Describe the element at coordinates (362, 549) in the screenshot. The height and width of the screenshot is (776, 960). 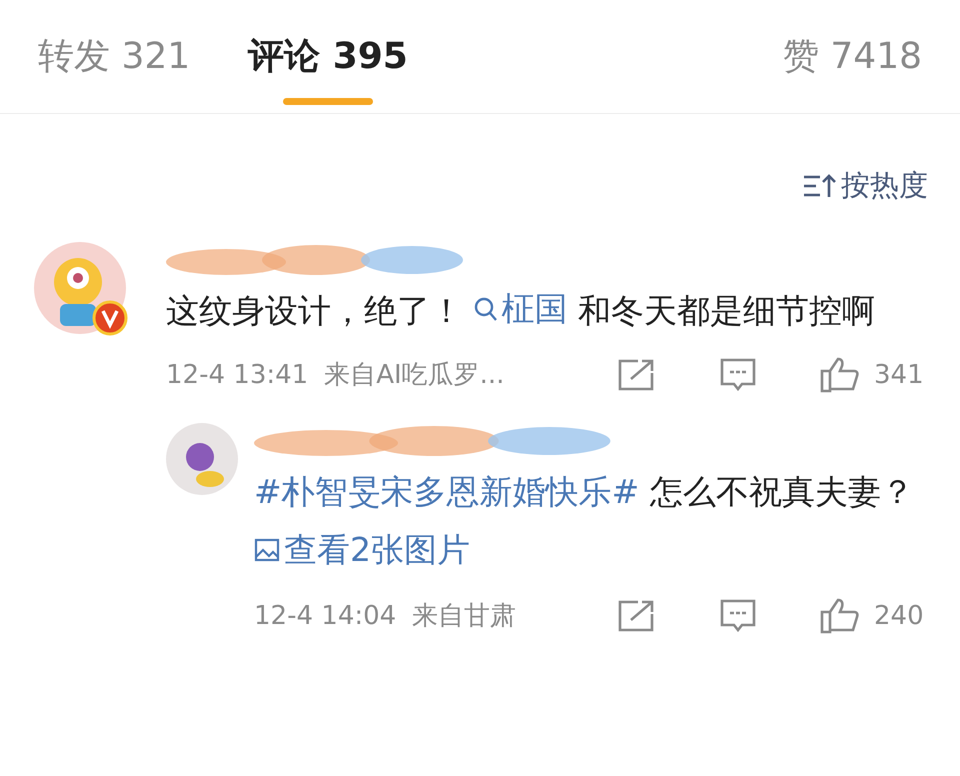
I see `images-link: 查看2张图片` at that location.